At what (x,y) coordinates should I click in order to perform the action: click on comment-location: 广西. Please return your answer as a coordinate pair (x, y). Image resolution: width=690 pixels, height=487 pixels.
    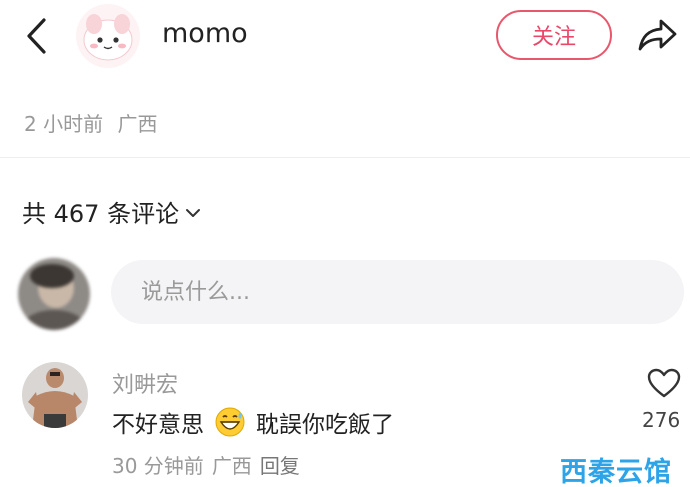
    Looking at the image, I should click on (231, 466).